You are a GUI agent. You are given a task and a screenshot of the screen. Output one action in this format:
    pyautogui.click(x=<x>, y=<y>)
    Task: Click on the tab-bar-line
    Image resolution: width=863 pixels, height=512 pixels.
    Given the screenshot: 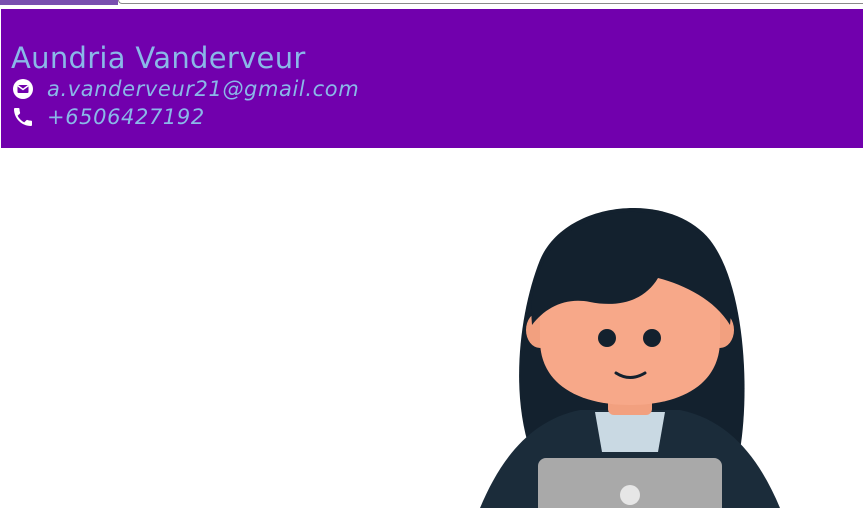 What is the action you would take?
    pyautogui.click(x=490, y=2)
    